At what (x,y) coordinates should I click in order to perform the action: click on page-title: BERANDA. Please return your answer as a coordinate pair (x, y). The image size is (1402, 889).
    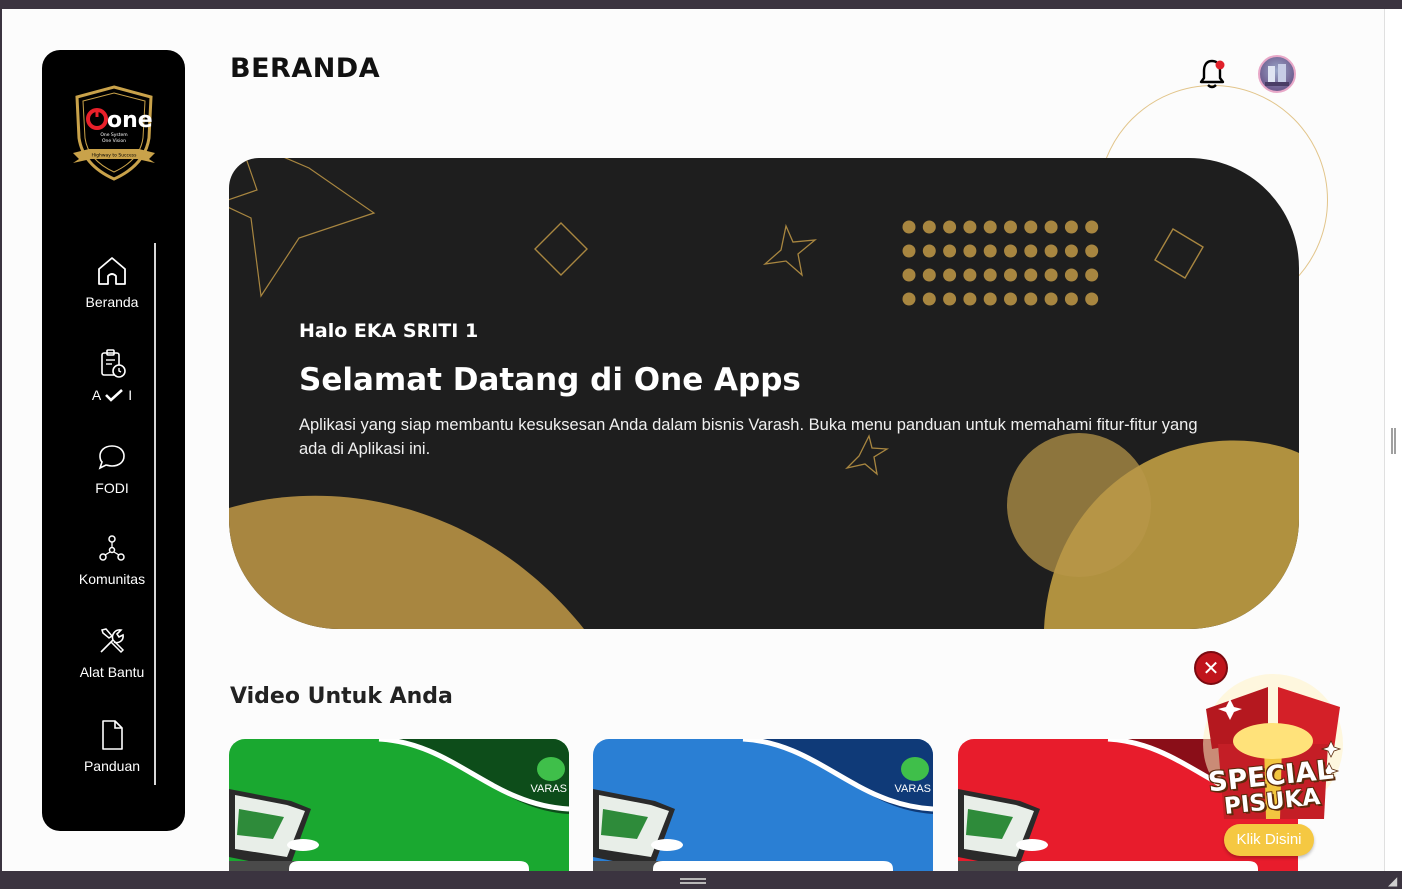
    Looking at the image, I should click on (305, 68).